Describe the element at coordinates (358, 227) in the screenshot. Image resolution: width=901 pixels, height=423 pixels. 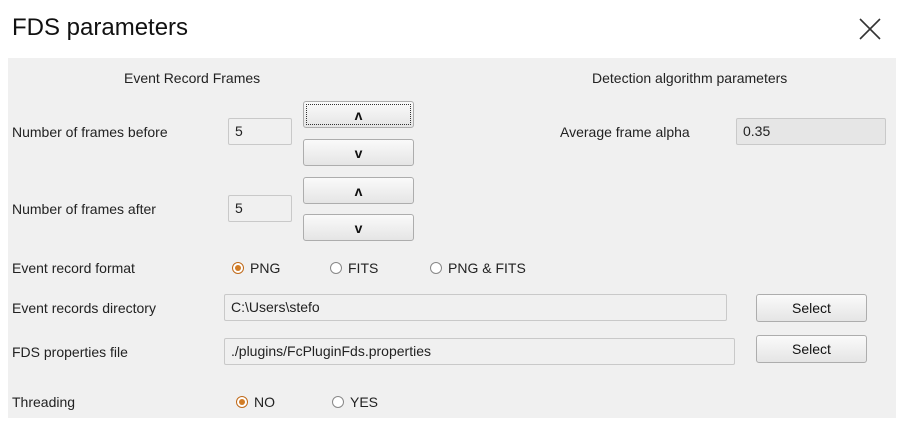
I see `frames-after-down-button: v` at that location.